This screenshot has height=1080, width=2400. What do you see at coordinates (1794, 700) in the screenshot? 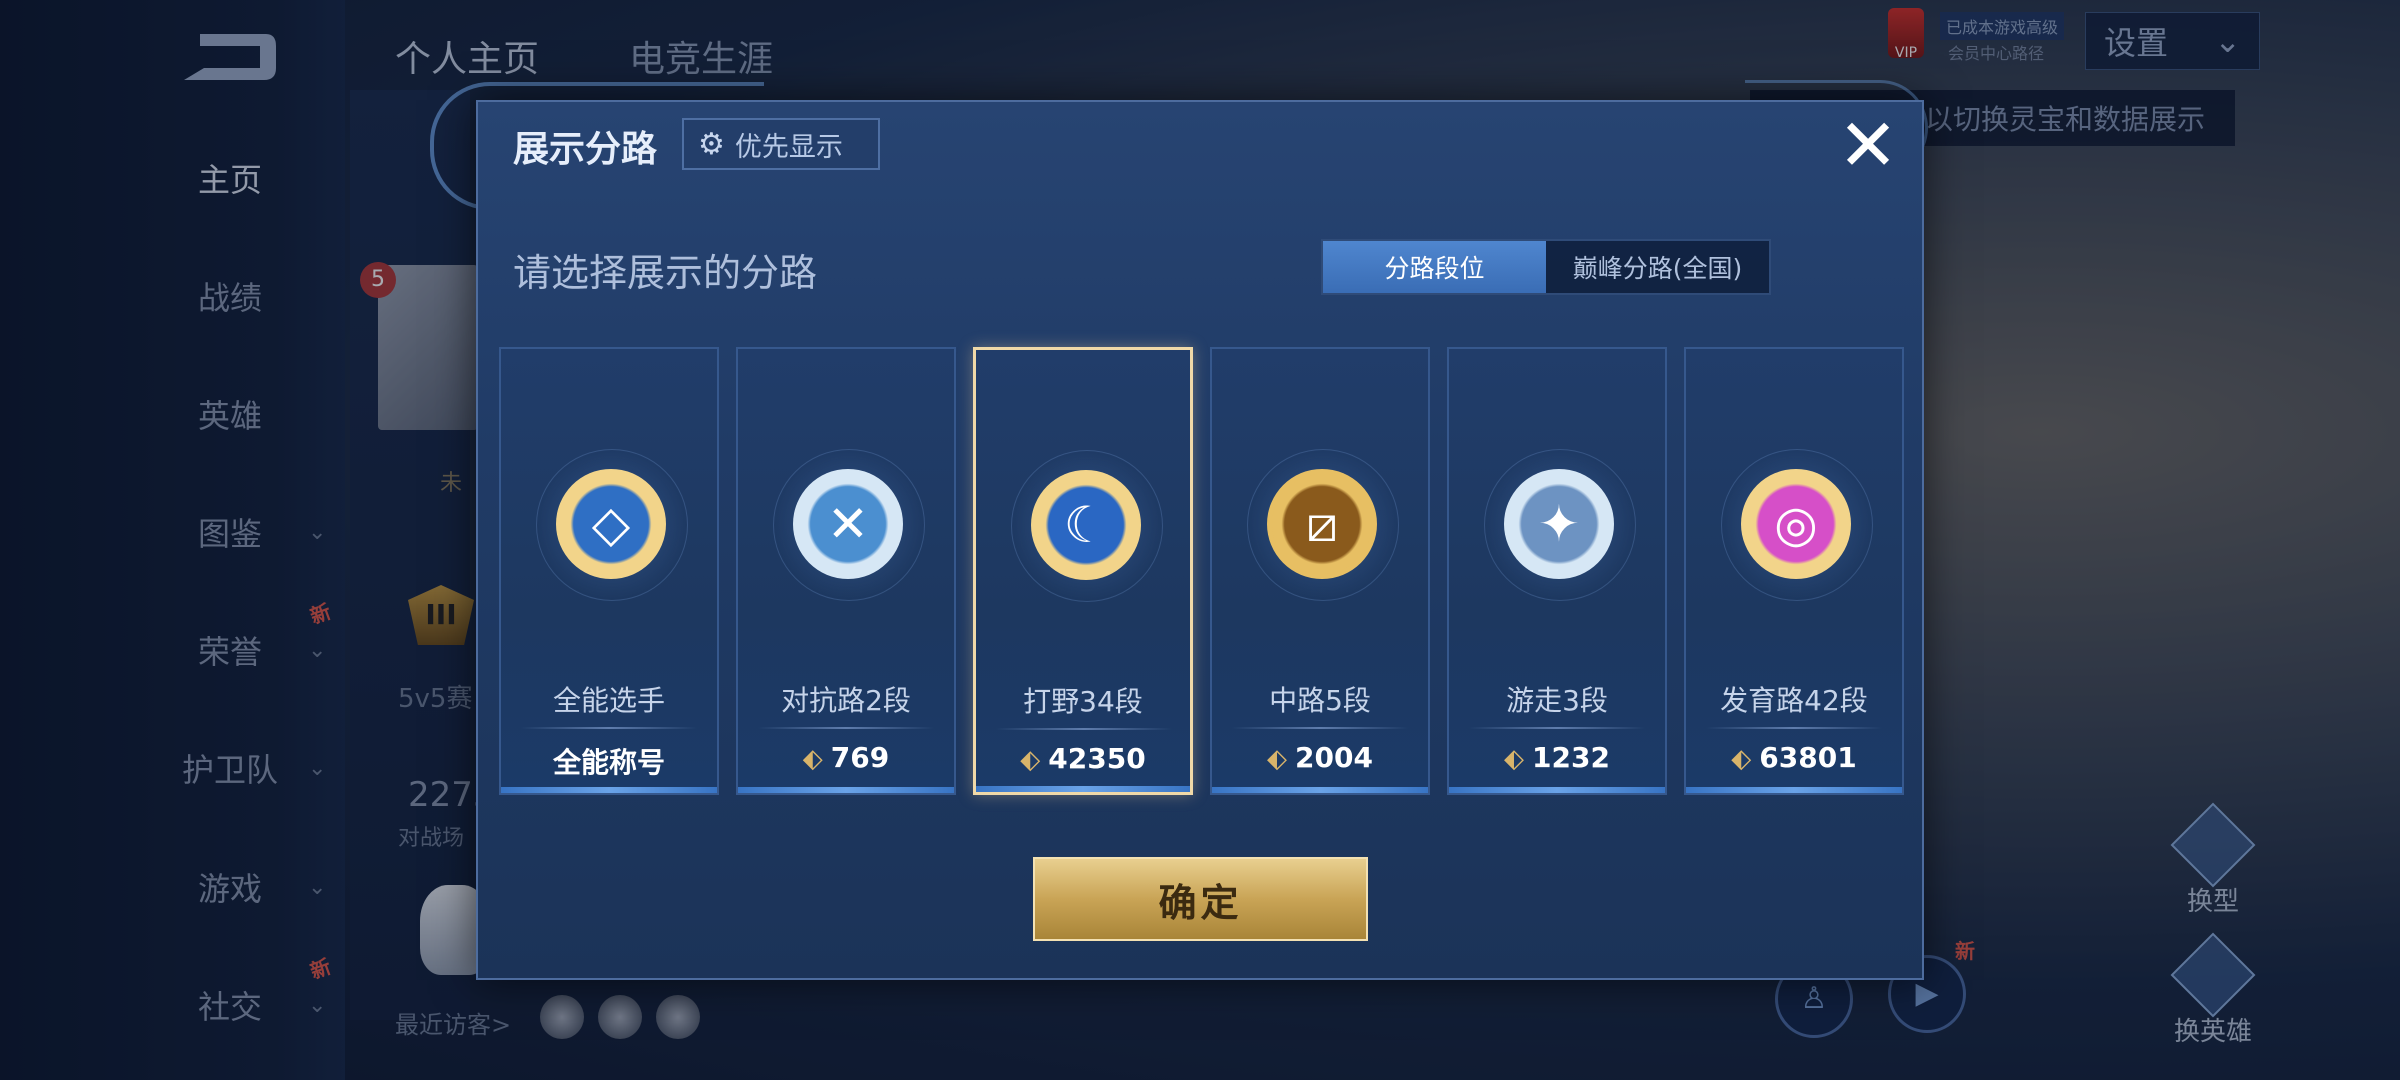
I see `lane-rank-label: 发育路42段` at bounding box center [1794, 700].